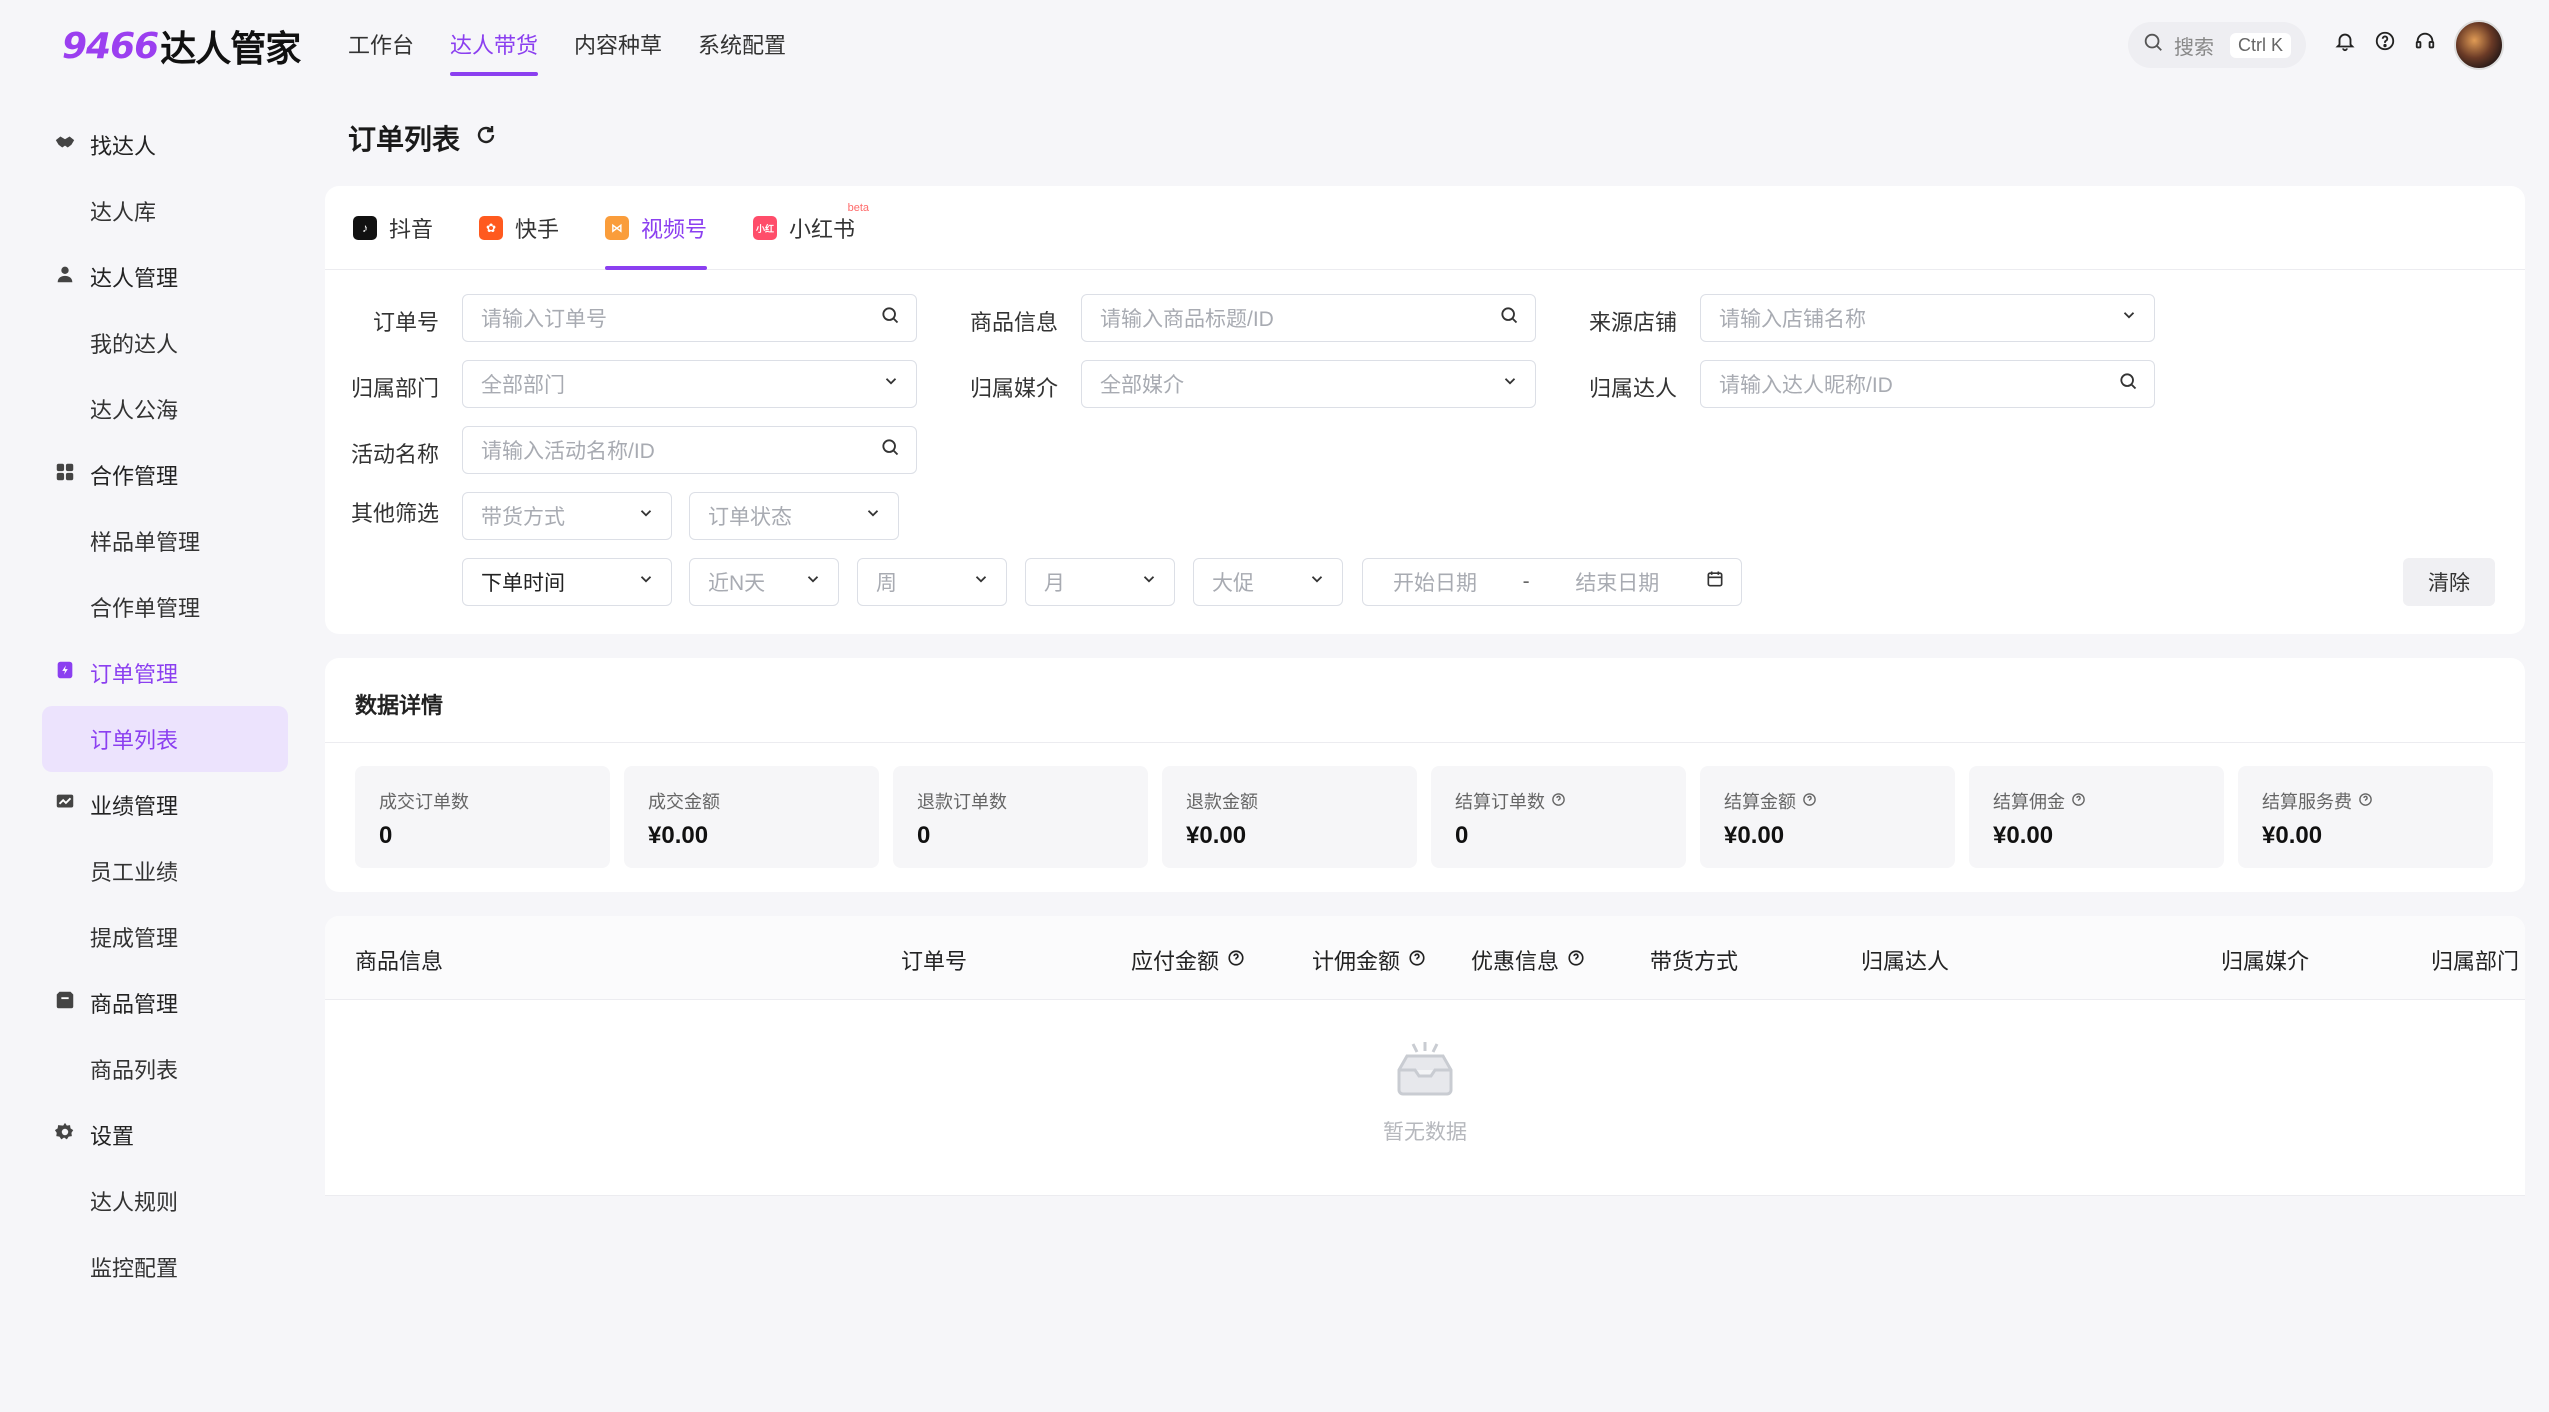  What do you see at coordinates (742, 52) in the screenshot?
I see `nav-system-config: 系统配置` at bounding box center [742, 52].